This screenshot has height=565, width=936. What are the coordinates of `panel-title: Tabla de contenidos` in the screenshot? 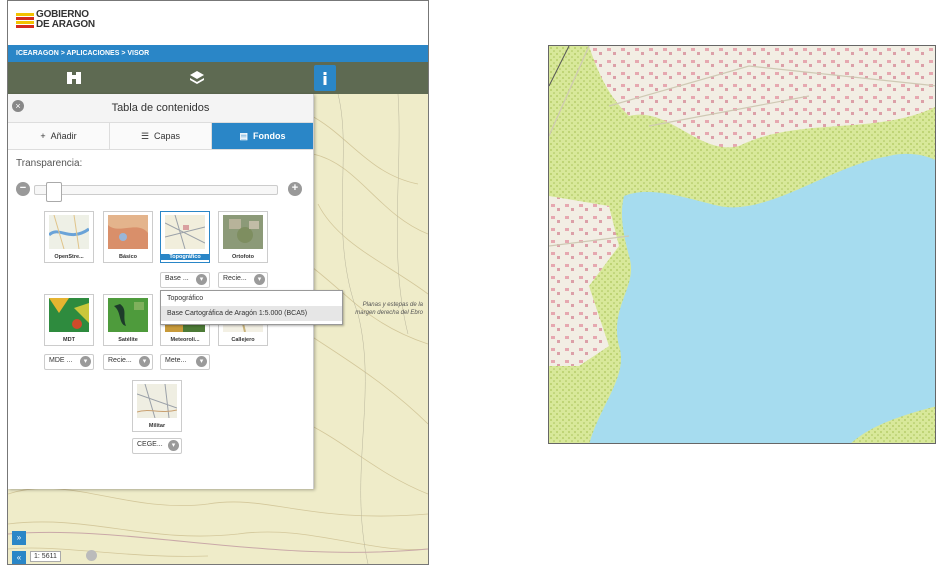 It's located at (160, 108).